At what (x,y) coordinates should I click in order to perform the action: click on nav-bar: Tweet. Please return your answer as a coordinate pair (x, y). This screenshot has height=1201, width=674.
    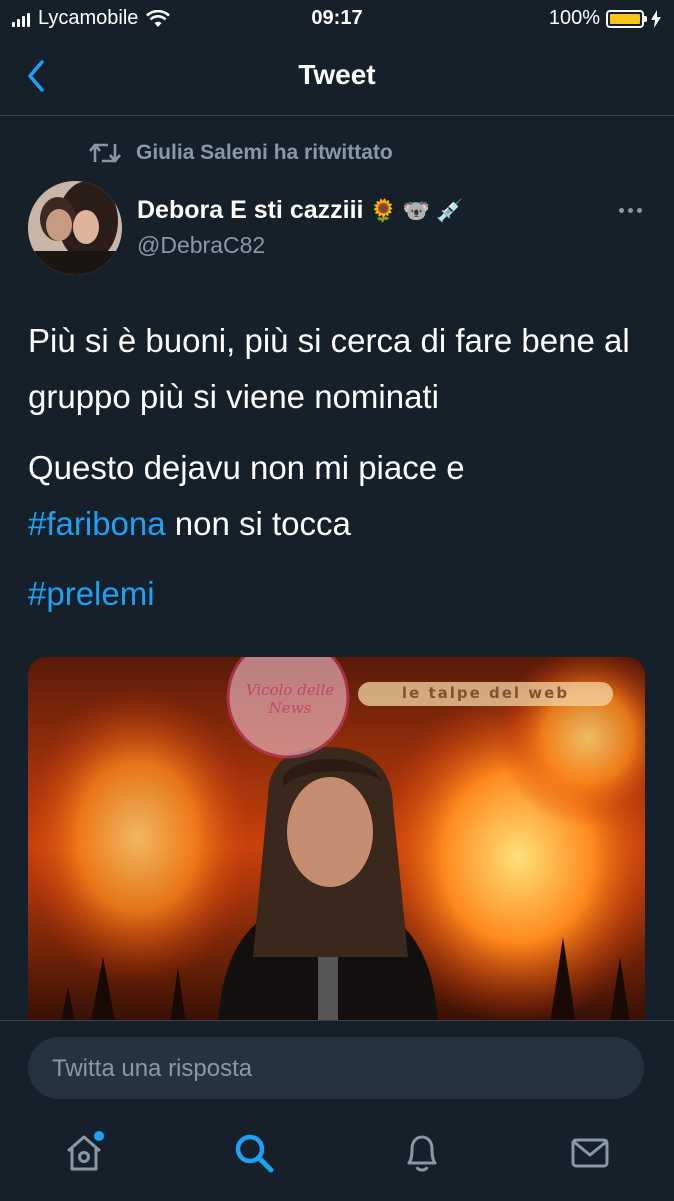
    Looking at the image, I should click on (337, 77).